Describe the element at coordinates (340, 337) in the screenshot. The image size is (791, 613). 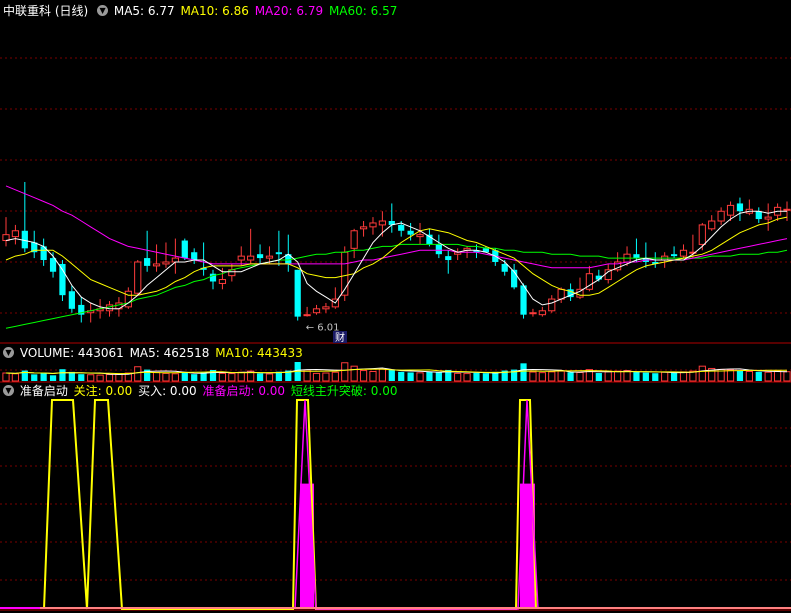
I see `cai-badge: 财` at that location.